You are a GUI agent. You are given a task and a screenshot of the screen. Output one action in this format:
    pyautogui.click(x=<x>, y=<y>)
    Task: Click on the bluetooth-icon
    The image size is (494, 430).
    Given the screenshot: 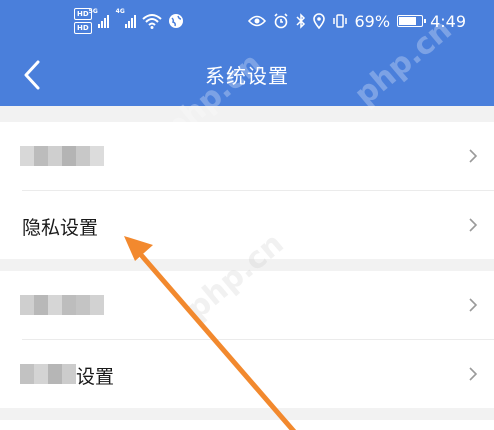 What is the action you would take?
    pyautogui.click(x=300, y=21)
    